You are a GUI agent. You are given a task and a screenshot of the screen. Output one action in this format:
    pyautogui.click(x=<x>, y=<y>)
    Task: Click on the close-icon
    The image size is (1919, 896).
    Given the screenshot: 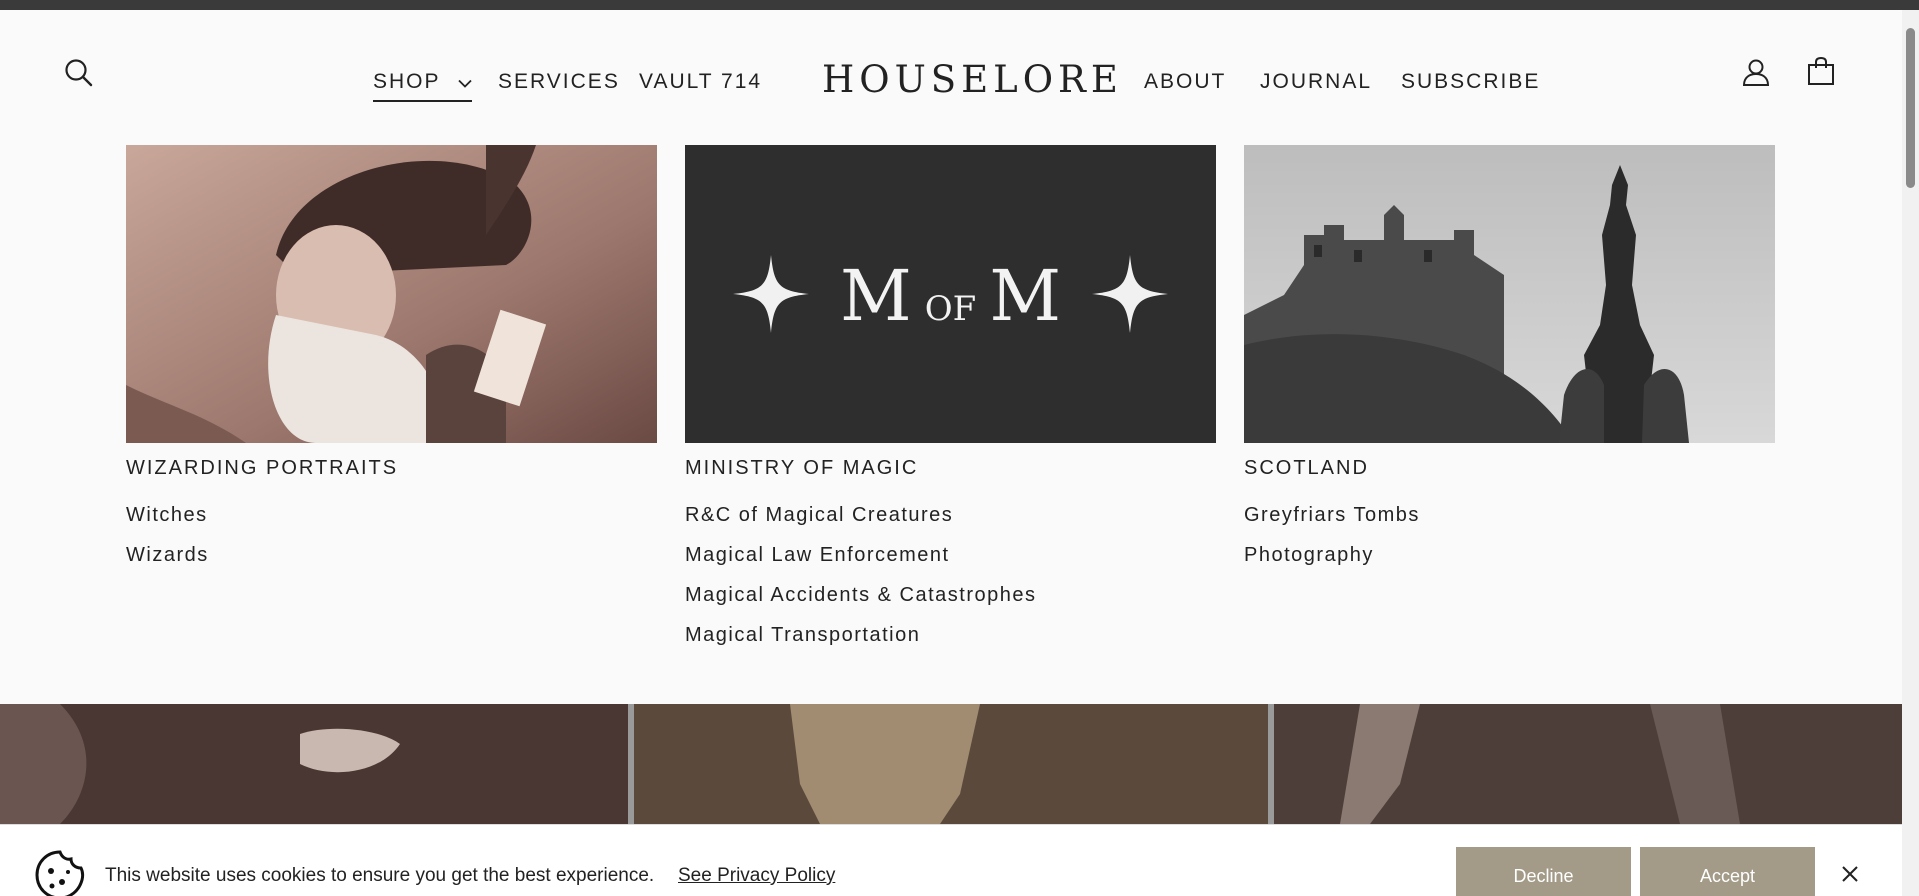 What is the action you would take?
    pyautogui.click(x=1850, y=876)
    